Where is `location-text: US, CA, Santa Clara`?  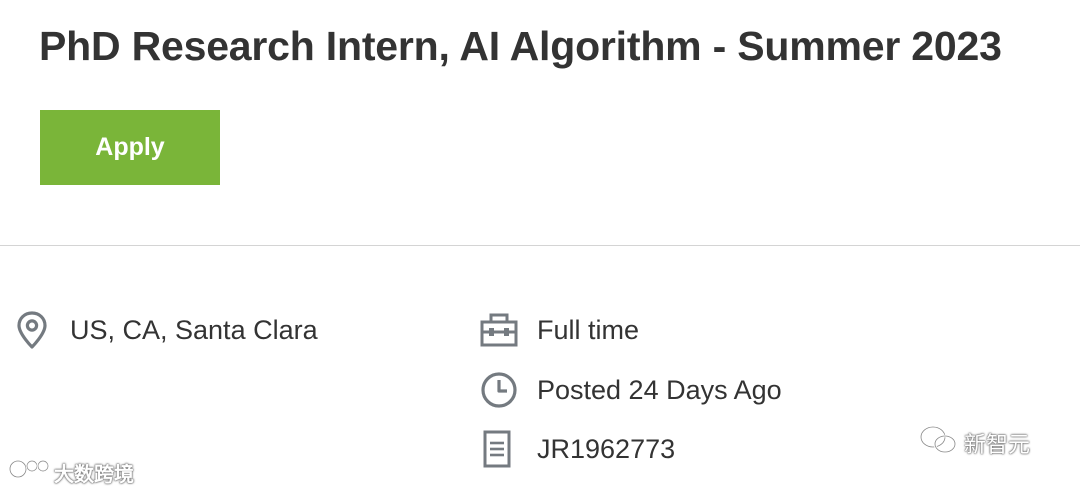 location-text: US, CA, Santa Clara is located at coordinates (194, 329).